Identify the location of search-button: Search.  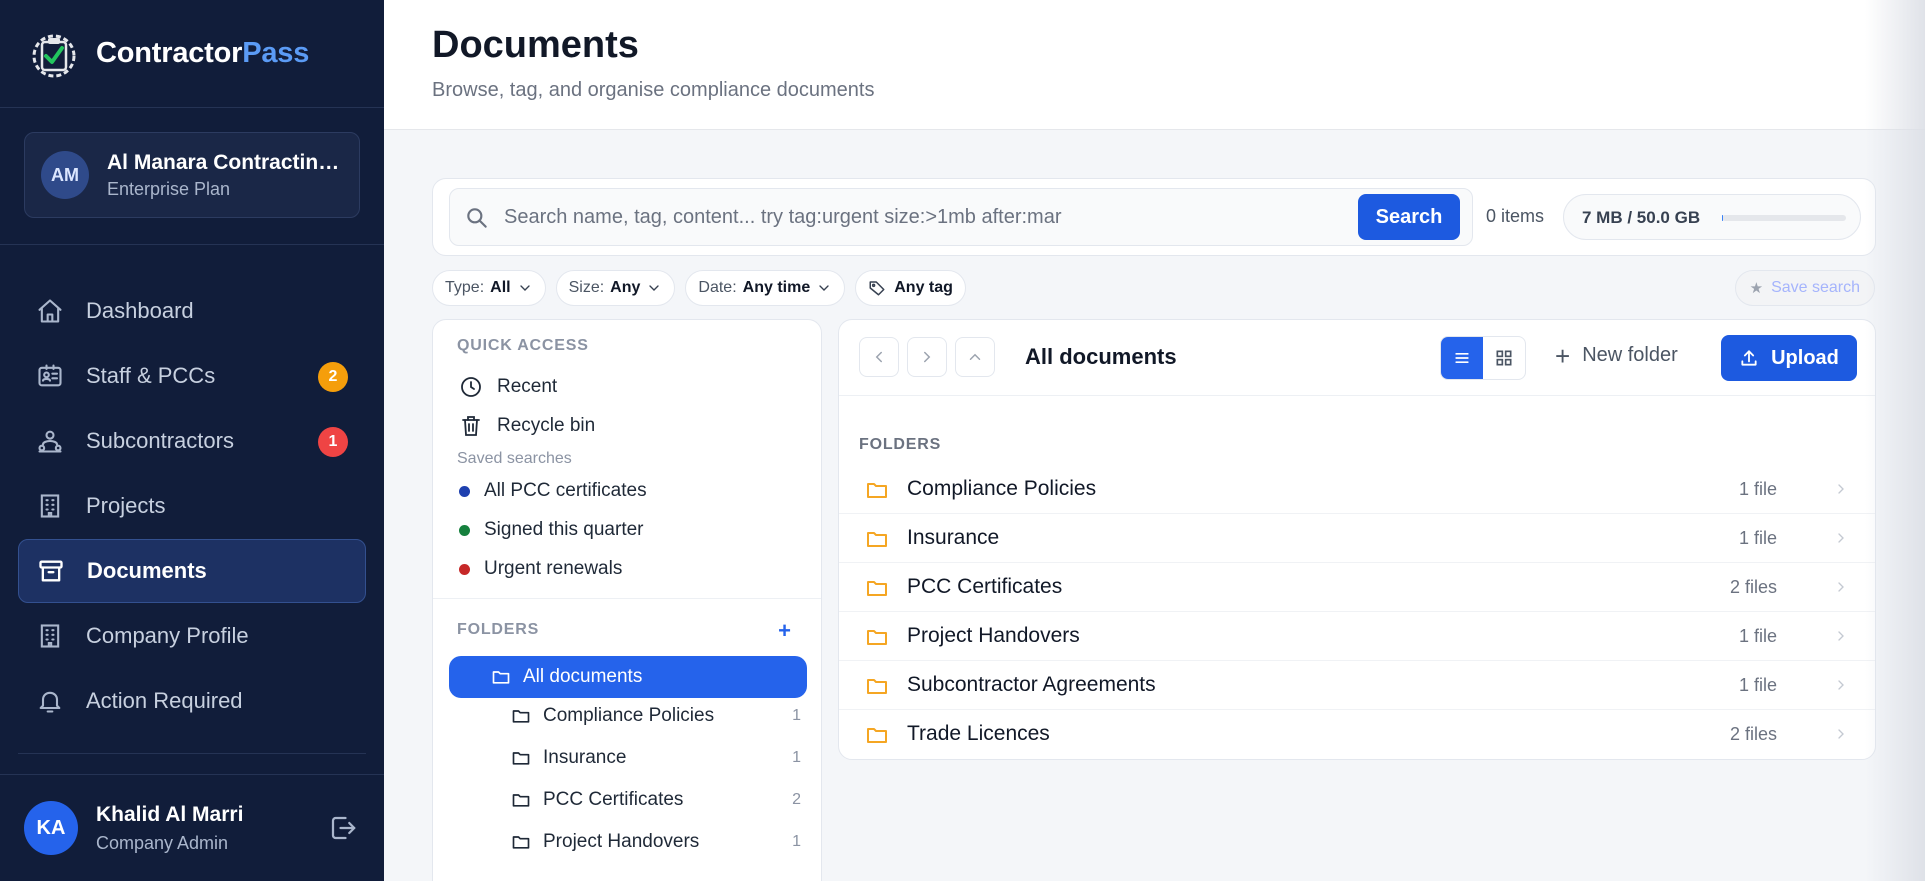
(1409, 217).